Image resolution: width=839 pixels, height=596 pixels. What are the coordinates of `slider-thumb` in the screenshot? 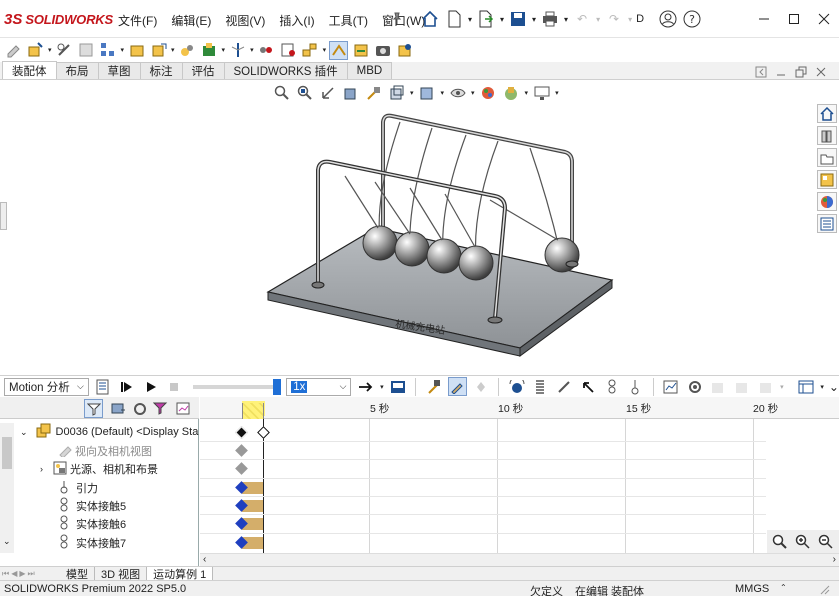 It's located at (277, 386).